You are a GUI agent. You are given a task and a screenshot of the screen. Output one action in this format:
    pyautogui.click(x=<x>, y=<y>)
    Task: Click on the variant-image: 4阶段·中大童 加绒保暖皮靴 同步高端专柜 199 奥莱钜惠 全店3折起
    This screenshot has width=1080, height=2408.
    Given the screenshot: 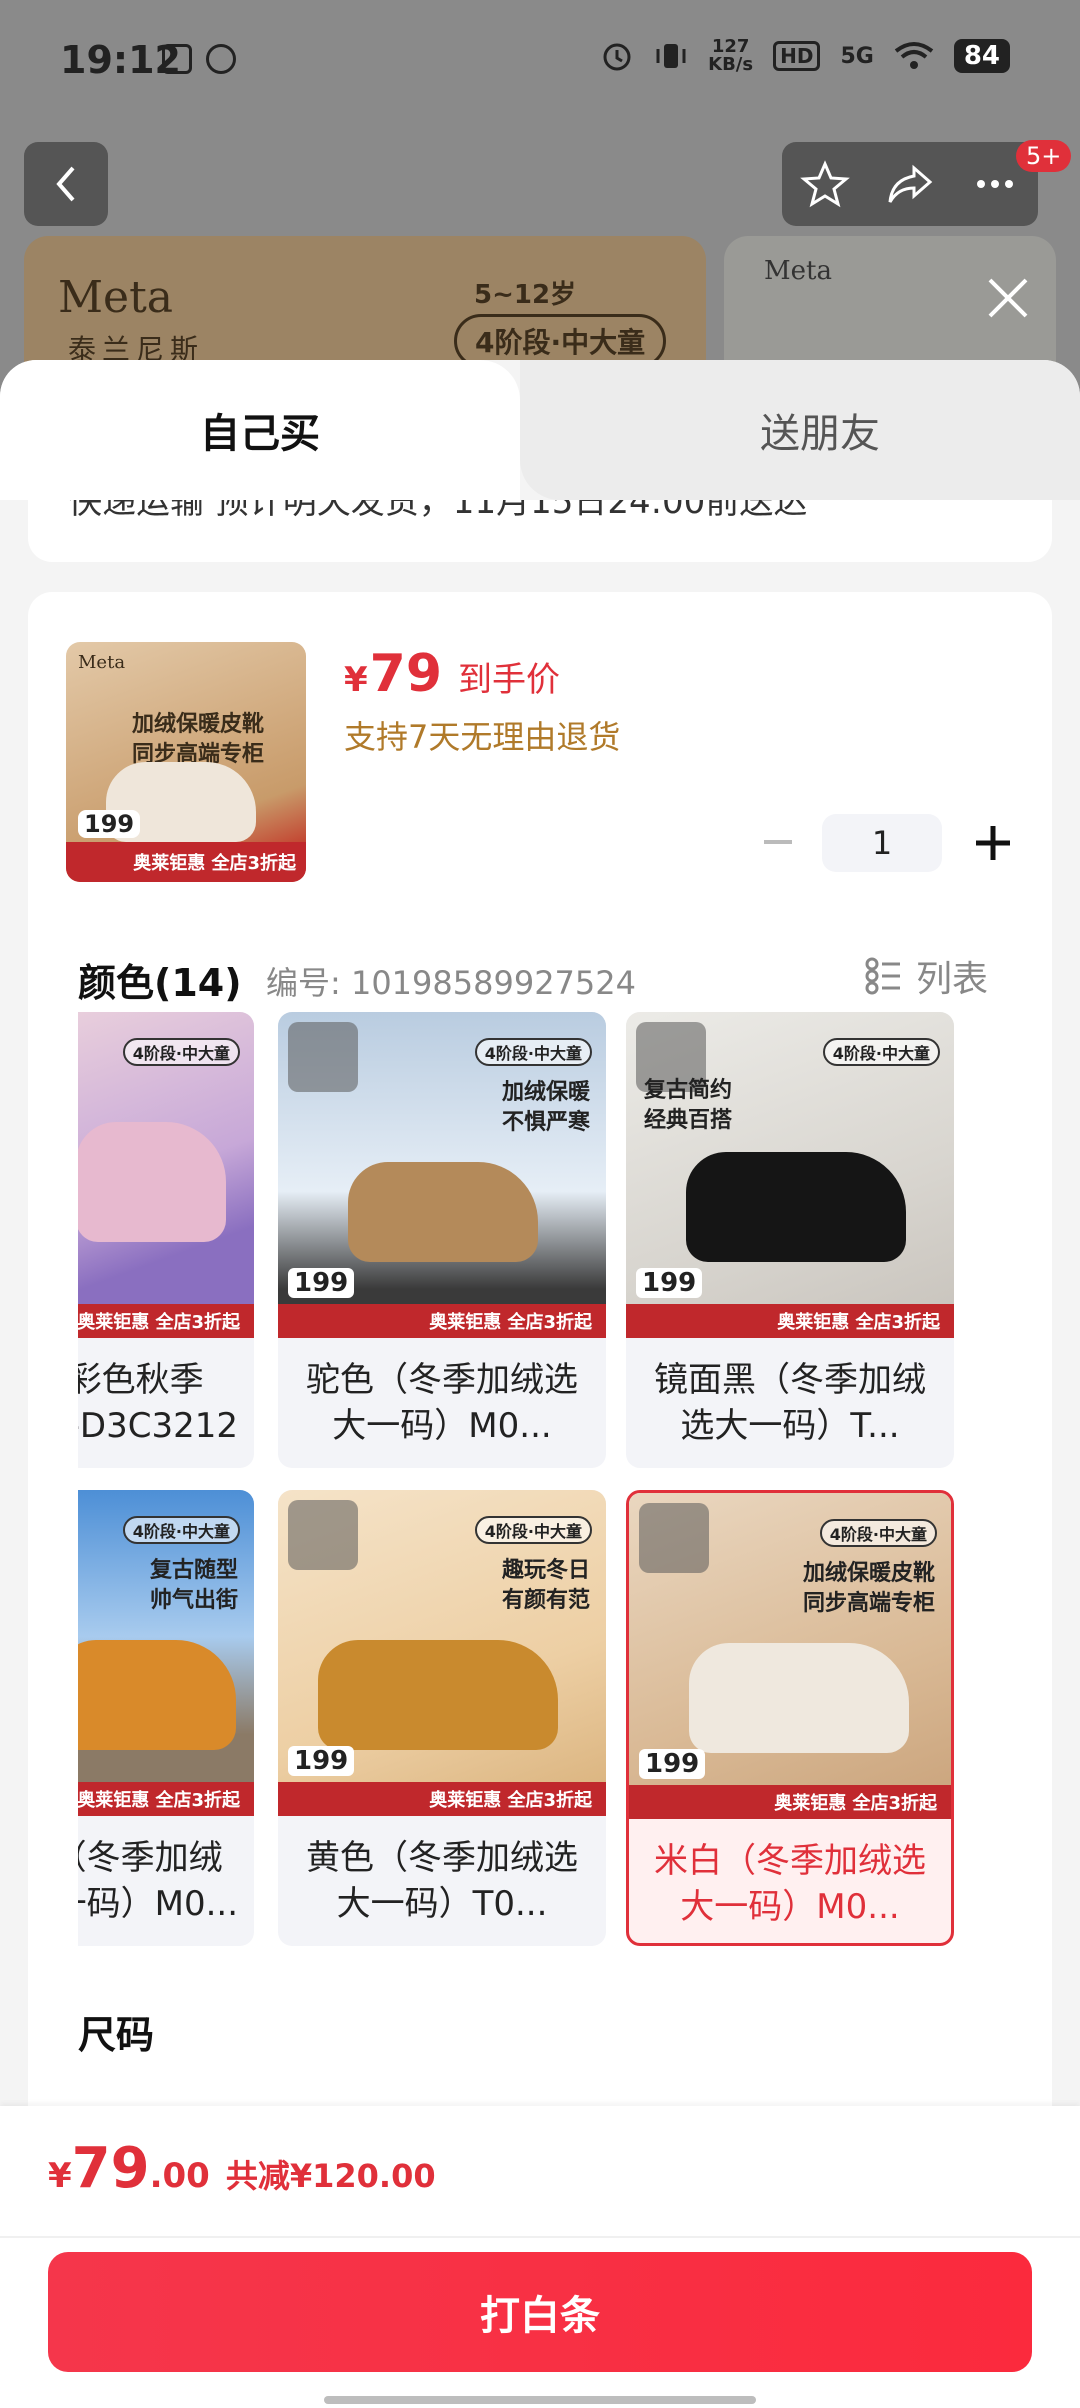 What is the action you would take?
    pyautogui.click(x=790, y=1656)
    